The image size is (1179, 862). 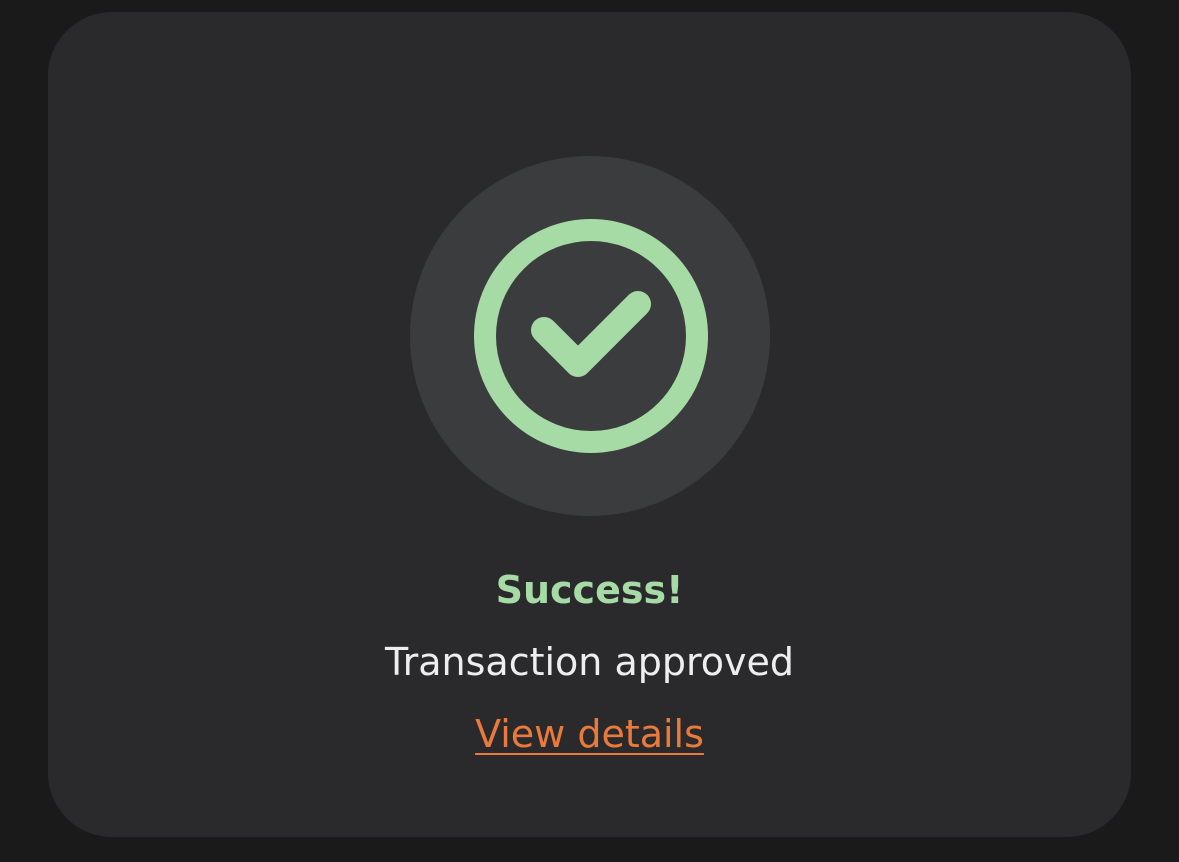 I want to click on view-details-container: View details, so click(x=589, y=734).